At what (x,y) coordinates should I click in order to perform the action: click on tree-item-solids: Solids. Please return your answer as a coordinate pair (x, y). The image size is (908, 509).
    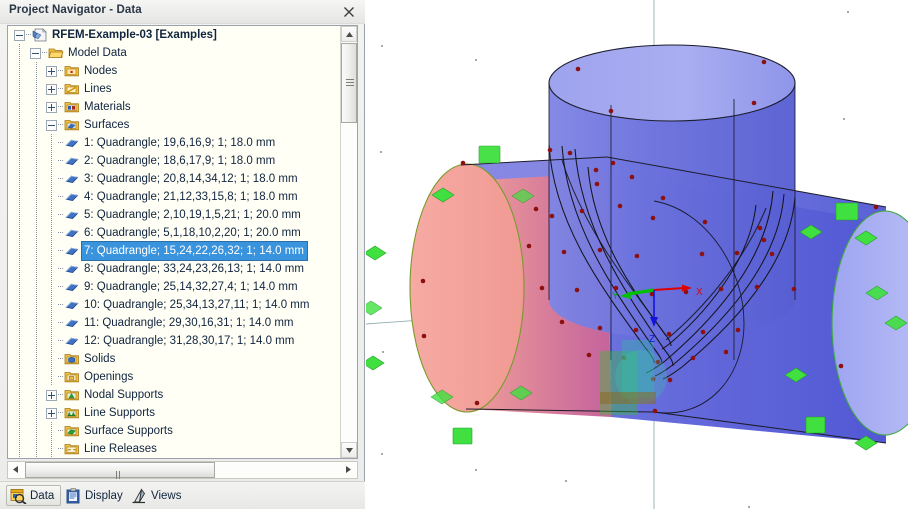
    Looking at the image, I should click on (174, 359).